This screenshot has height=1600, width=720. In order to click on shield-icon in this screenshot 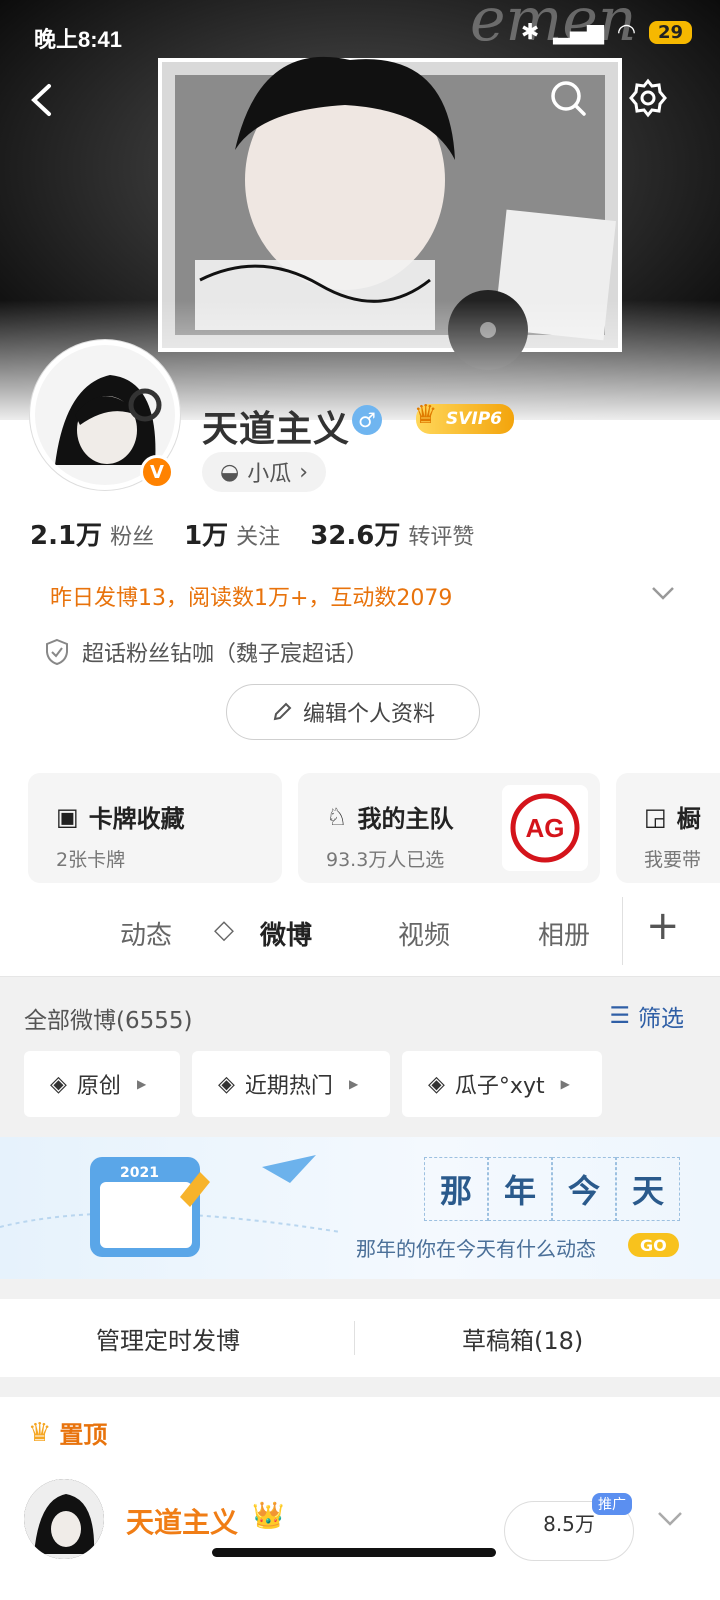, I will do `click(57, 652)`.